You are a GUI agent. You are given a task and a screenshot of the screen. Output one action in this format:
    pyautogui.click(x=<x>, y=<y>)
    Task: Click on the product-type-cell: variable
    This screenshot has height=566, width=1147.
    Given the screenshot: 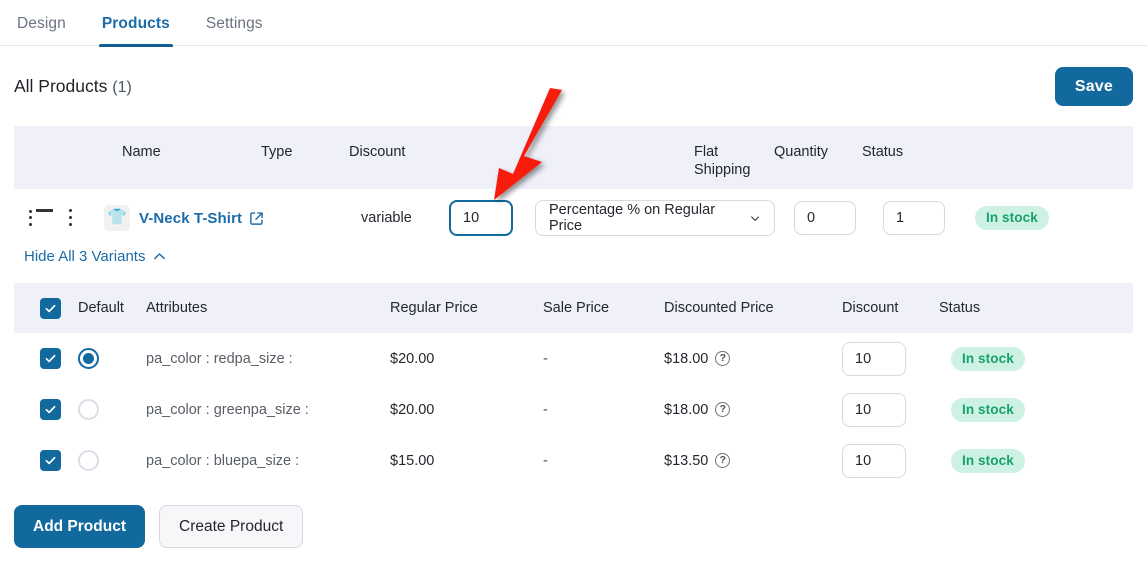 What is the action you would take?
    pyautogui.click(x=405, y=218)
    